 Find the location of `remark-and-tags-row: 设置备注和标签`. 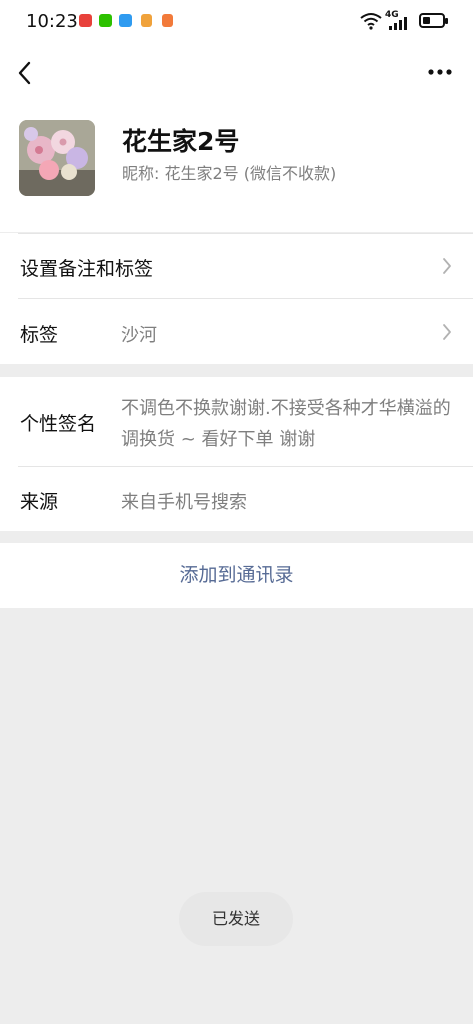

remark-and-tags-row: 设置备注和标签 is located at coordinates (236, 265).